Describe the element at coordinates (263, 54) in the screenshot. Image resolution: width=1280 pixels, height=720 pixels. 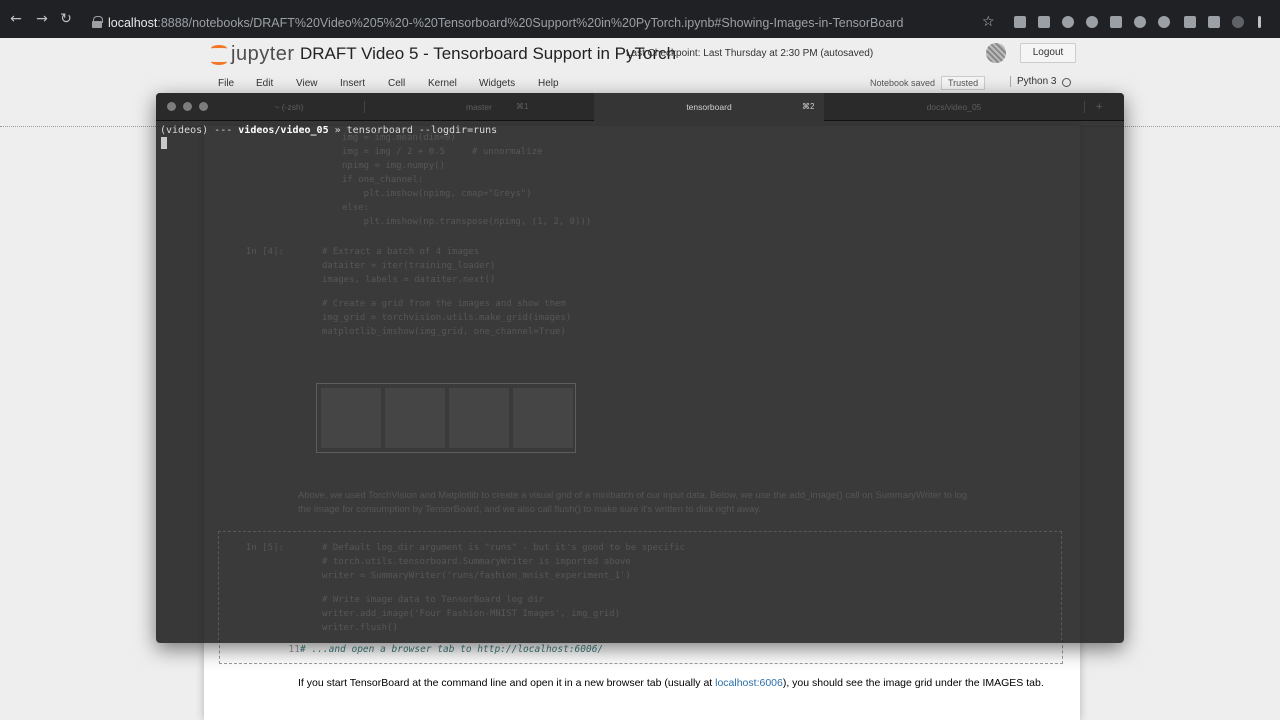
I see `jupyter-logo-text: jupyter` at that location.